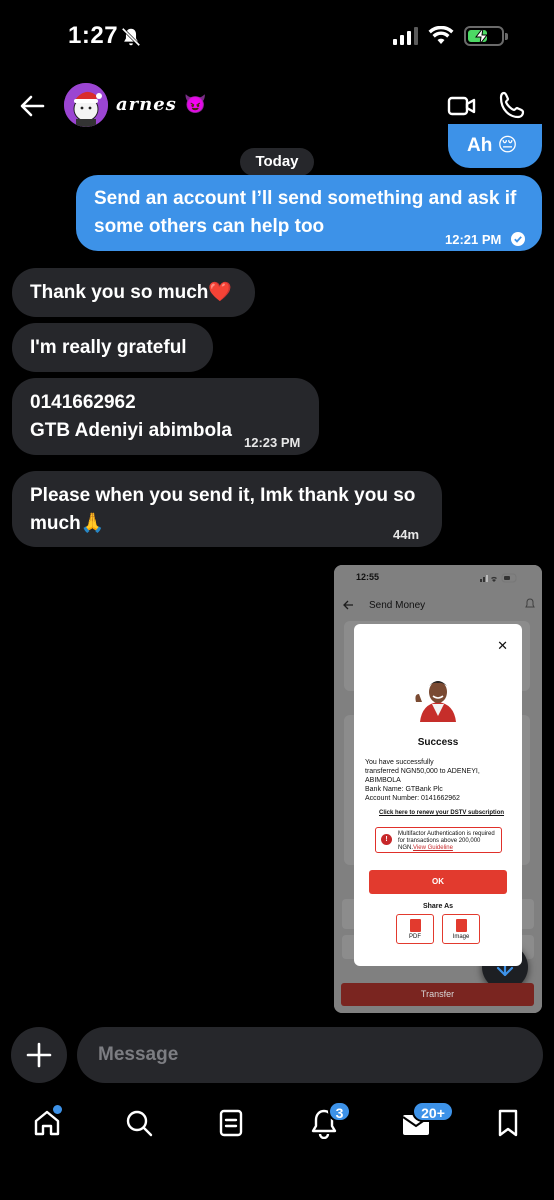 This screenshot has height=1200, width=554. I want to click on bell-muted-icon, so click(131, 37).